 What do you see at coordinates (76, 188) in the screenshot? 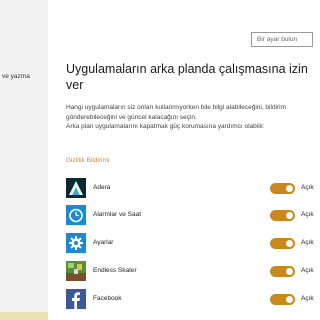
I see `adera-icon` at bounding box center [76, 188].